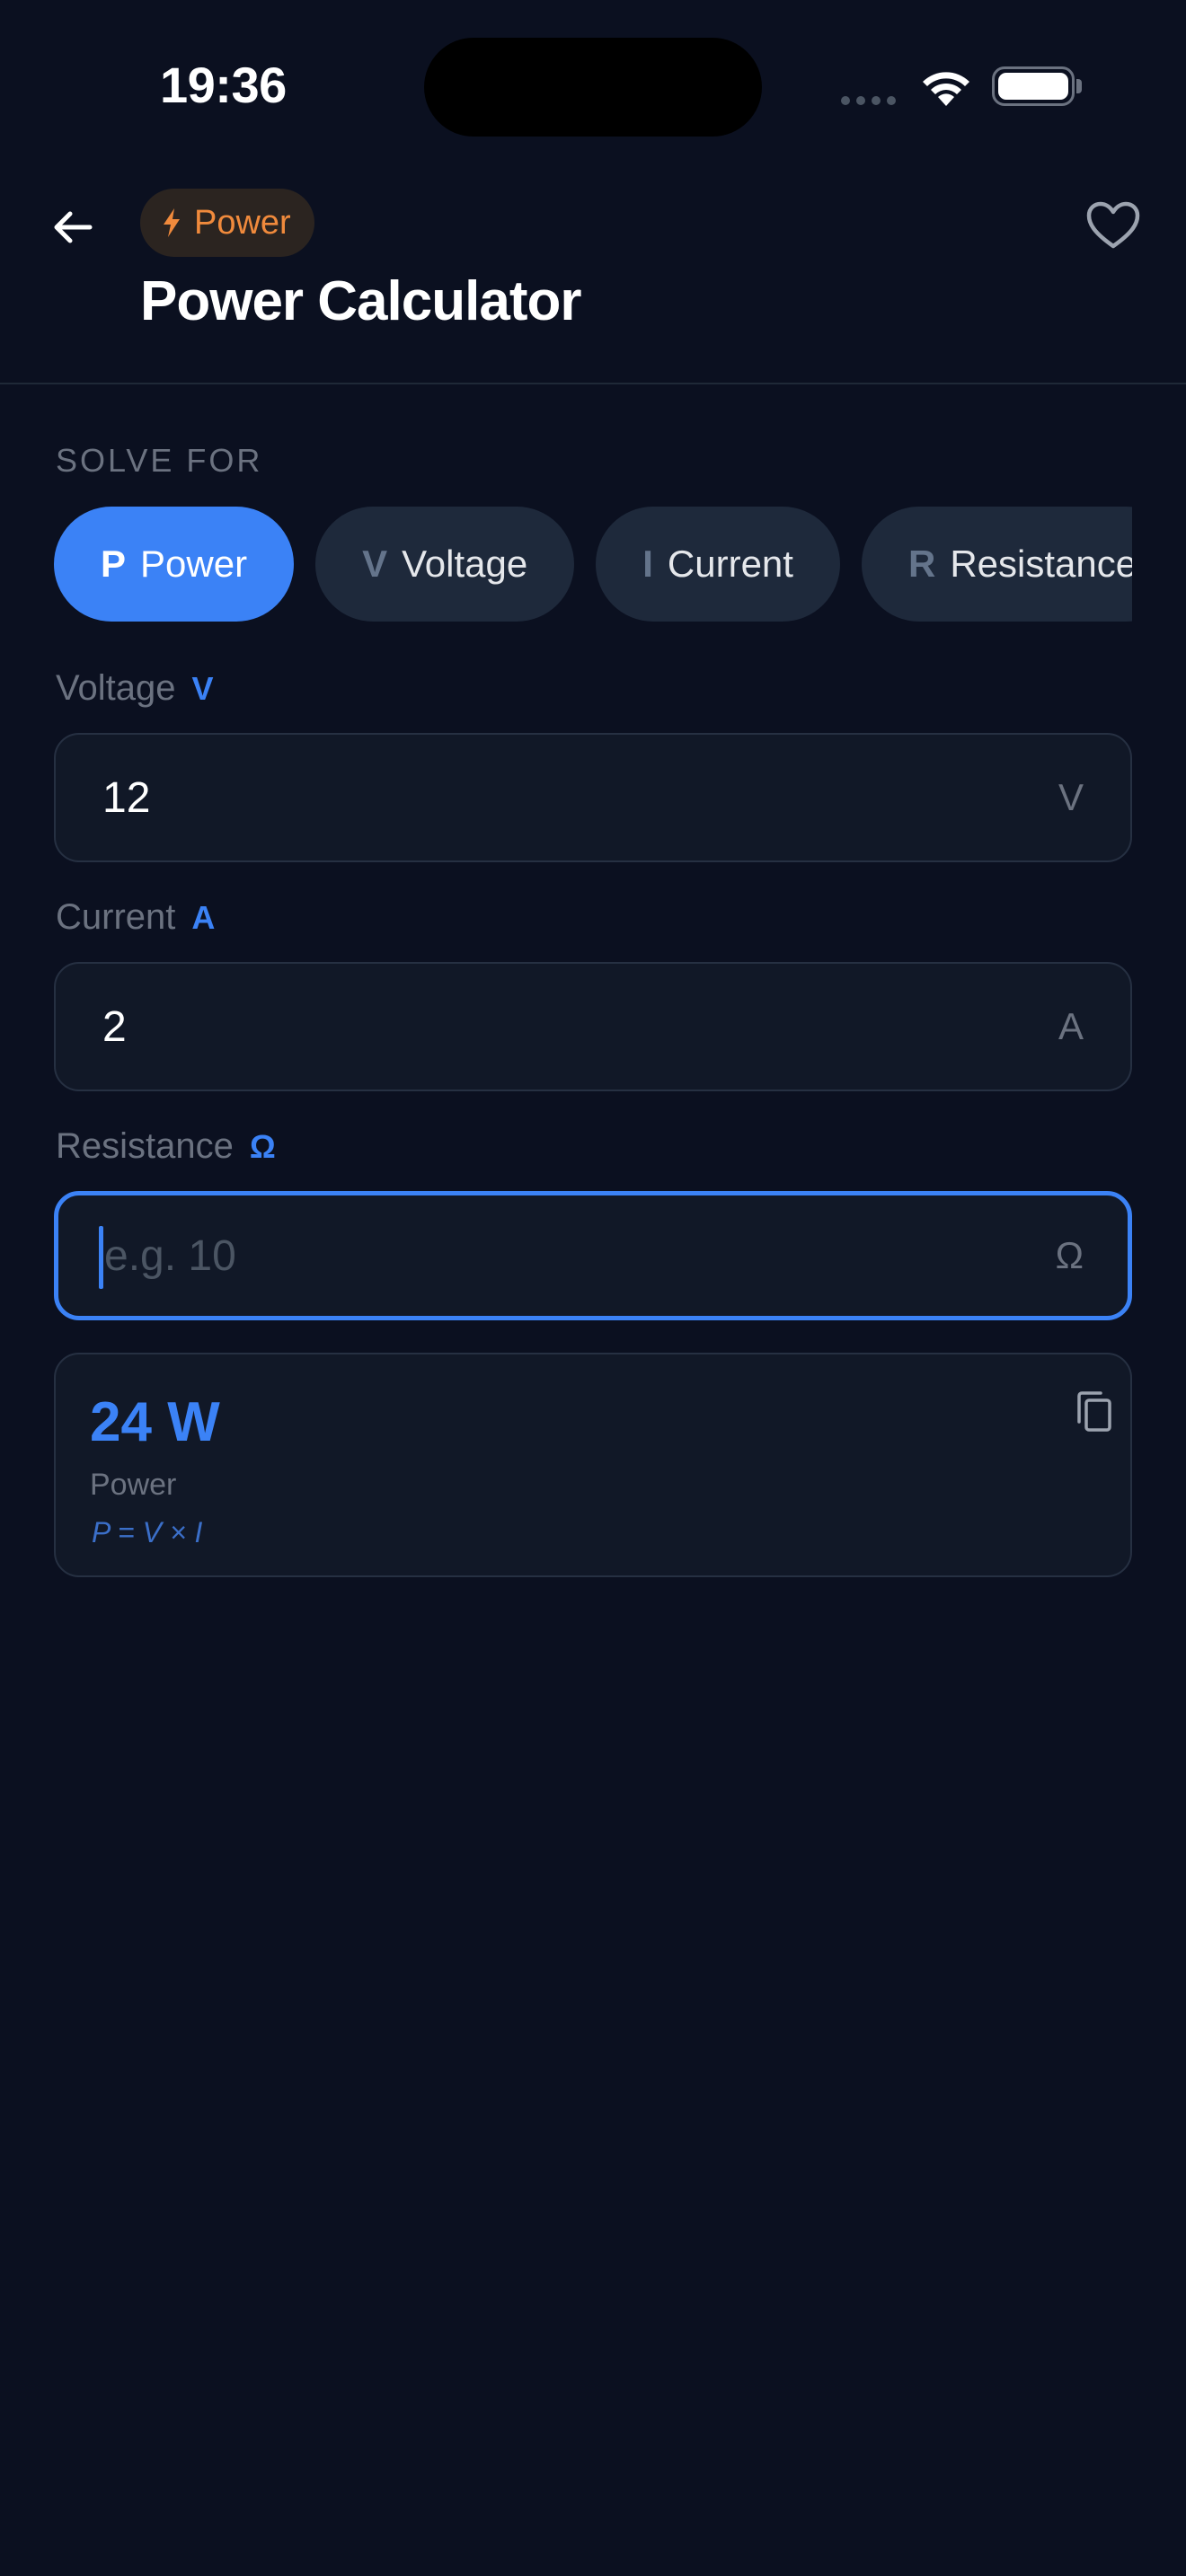  What do you see at coordinates (360, 301) in the screenshot?
I see `page-title: Power Calculator` at bounding box center [360, 301].